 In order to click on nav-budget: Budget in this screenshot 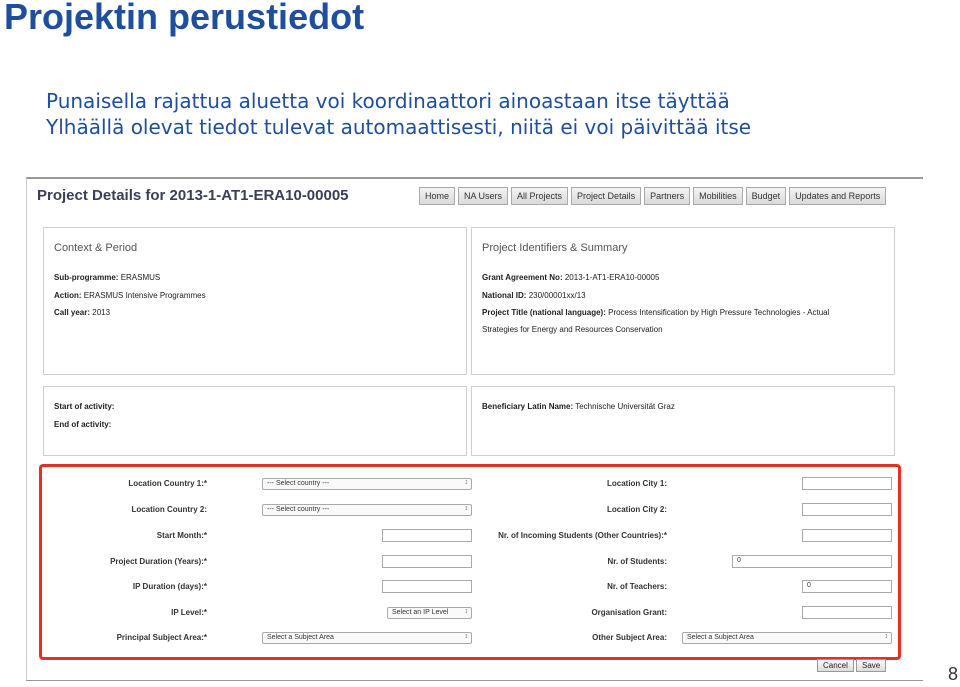, I will do `click(766, 196)`.